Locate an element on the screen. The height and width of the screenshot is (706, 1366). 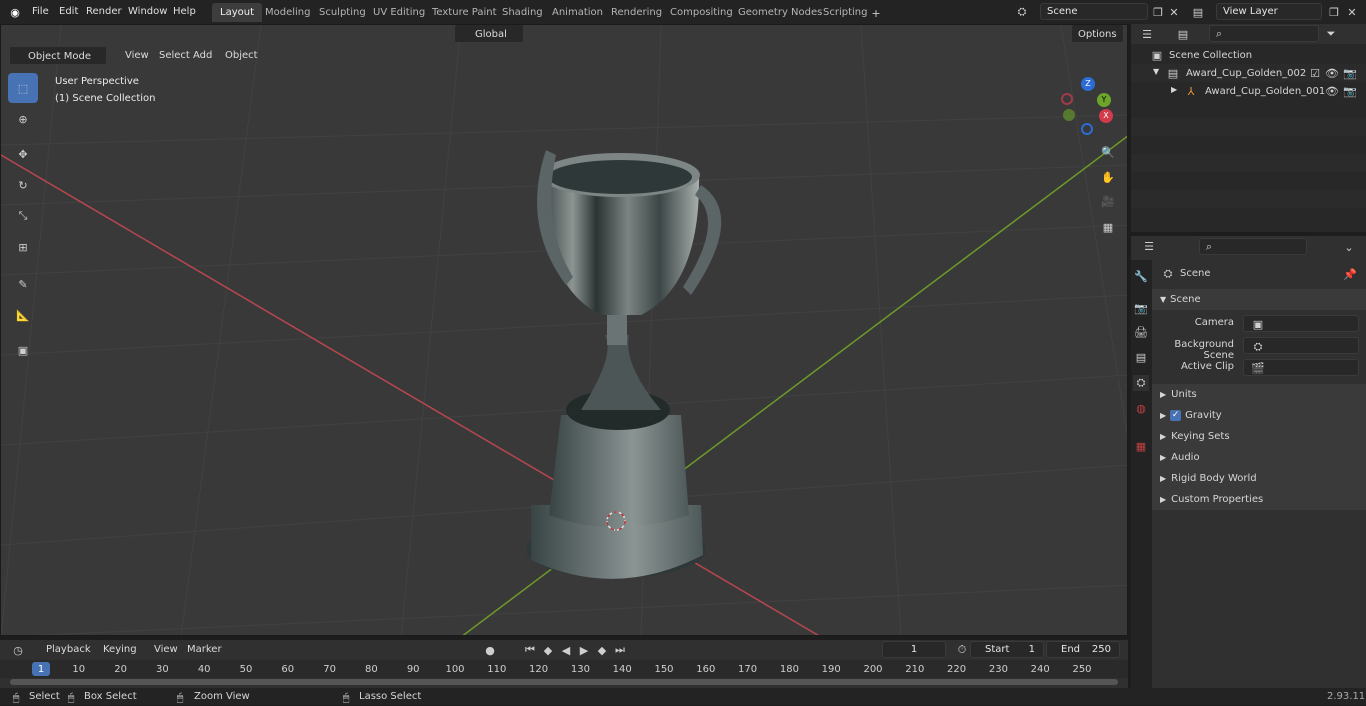
scene-panel-header: ▼ Scene is located at coordinates (1259, 299).